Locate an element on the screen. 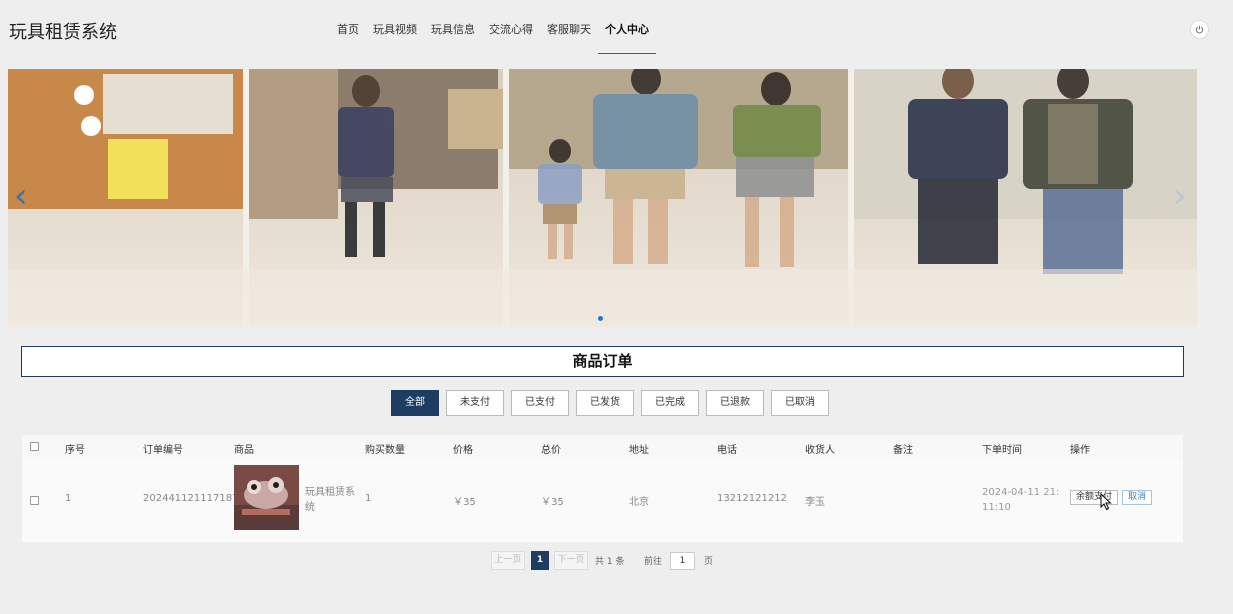 The width and height of the screenshot is (1233, 614). select-all-checkbox is located at coordinates (34, 446).